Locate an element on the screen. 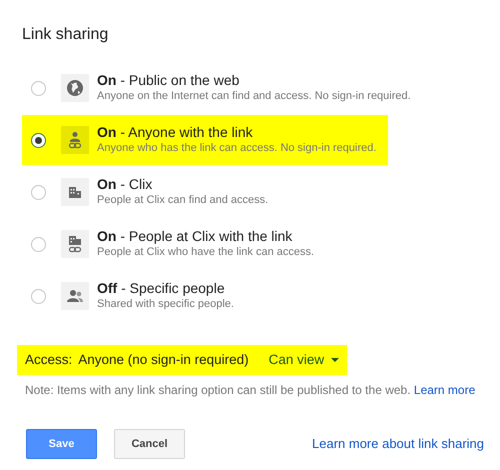 Image resolution: width=500 pixels, height=470 pixels. option-row: On - Clix People at Clix can find and access. is located at coordinates (205, 192).